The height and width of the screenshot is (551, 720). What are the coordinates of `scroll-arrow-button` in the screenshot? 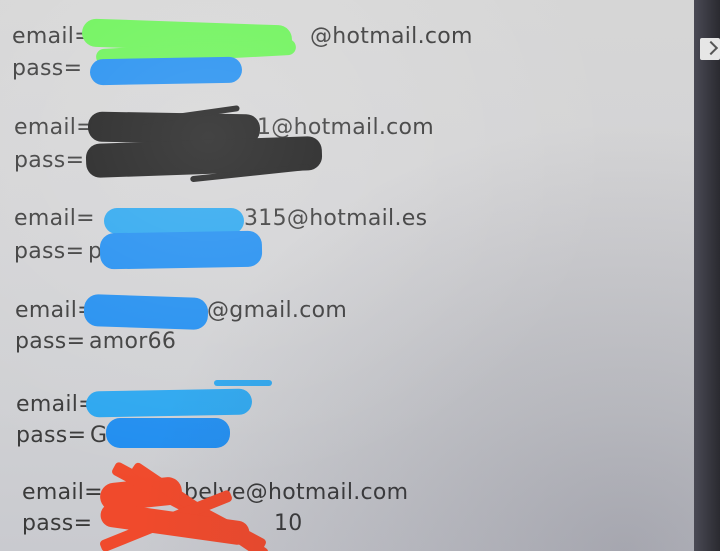 It's located at (710, 49).